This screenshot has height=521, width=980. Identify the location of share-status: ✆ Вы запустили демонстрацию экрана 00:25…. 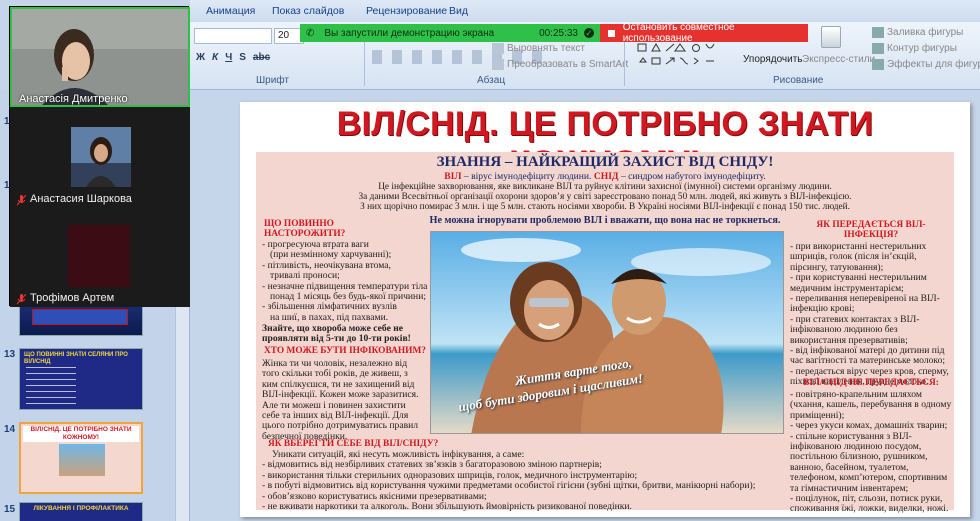
(450, 33).